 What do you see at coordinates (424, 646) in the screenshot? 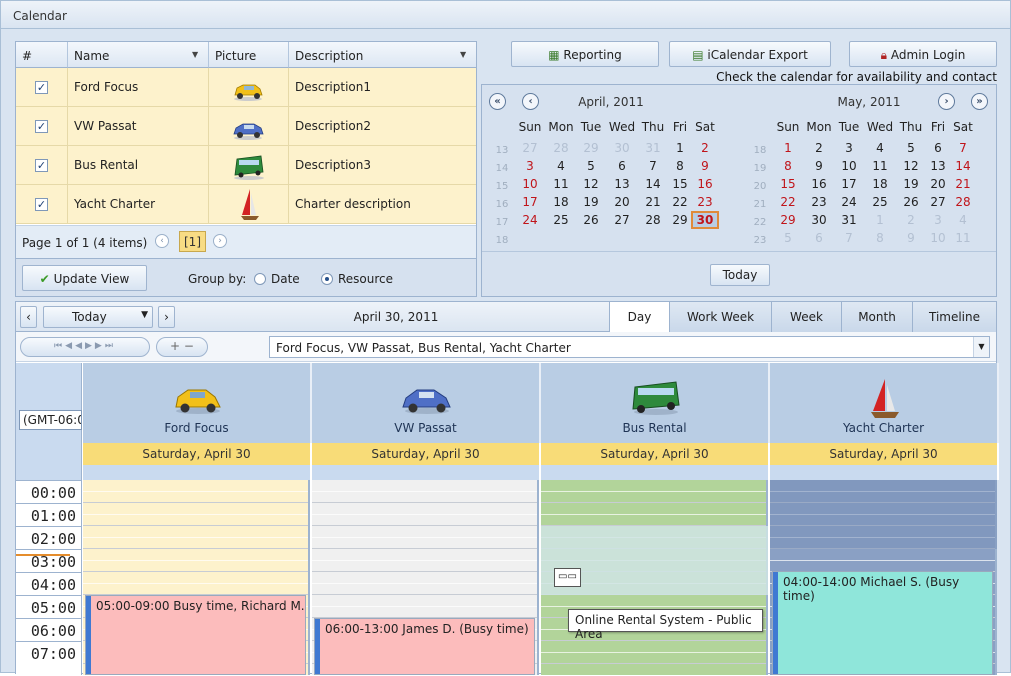
I see `appointment: 06:00-13:00 James D. (Busy time)` at bounding box center [424, 646].